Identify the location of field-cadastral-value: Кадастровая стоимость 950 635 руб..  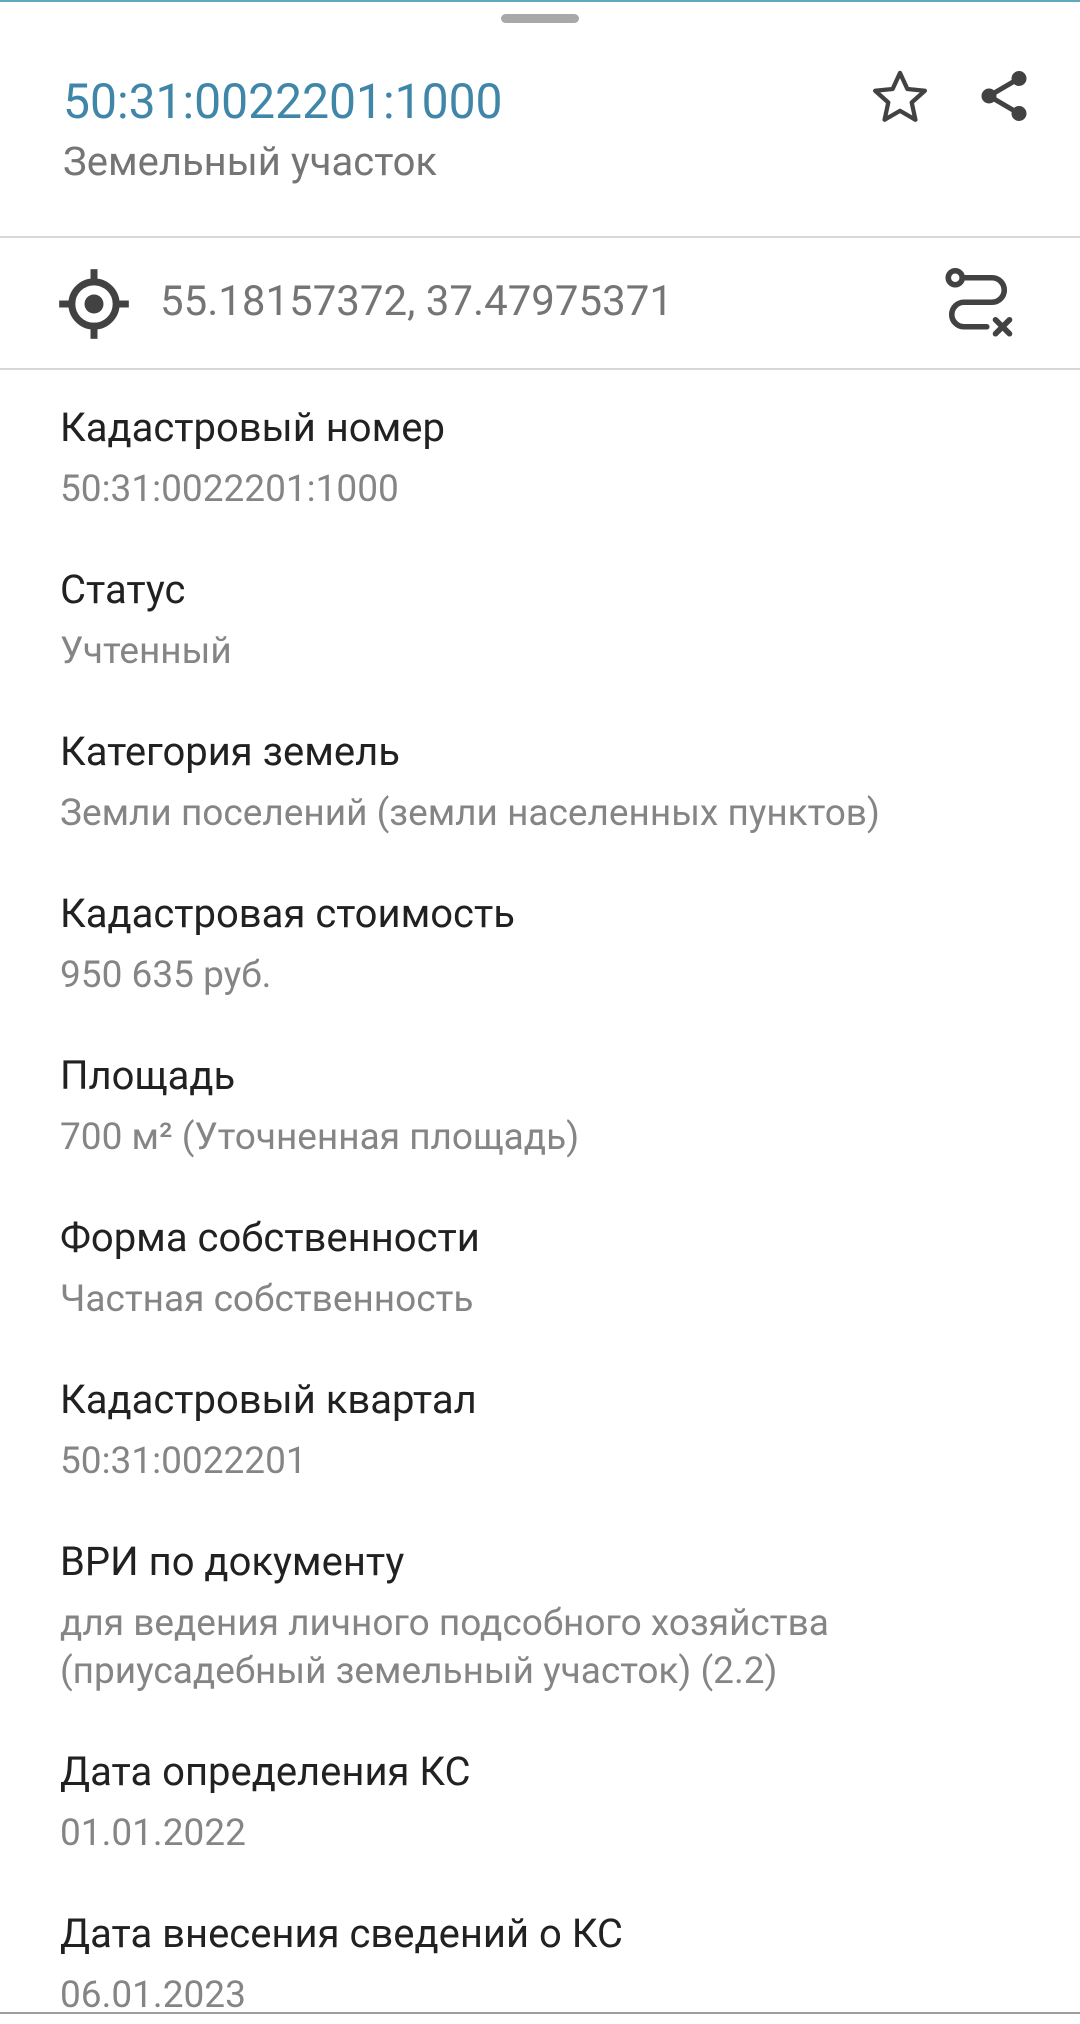
(550, 944).